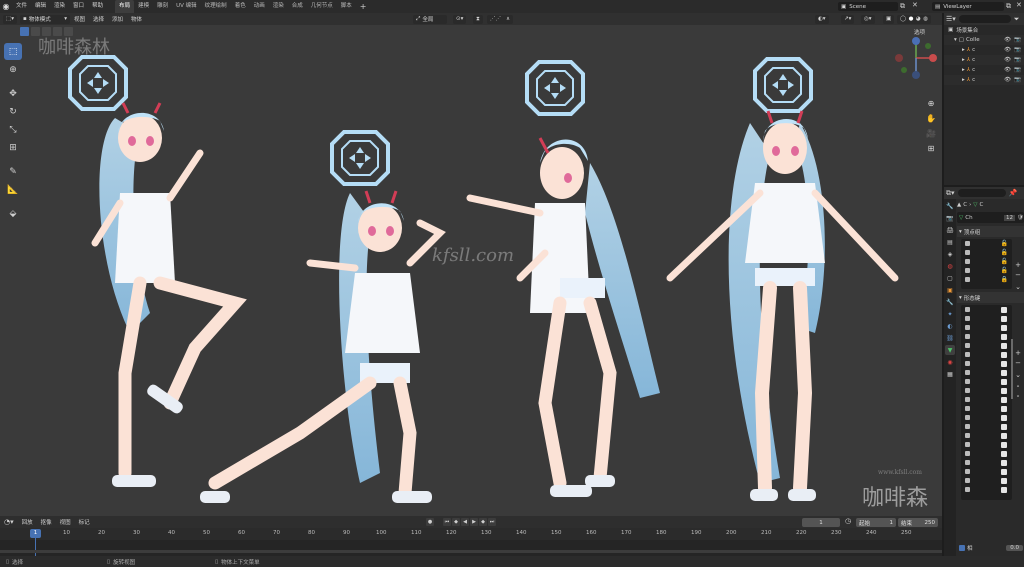 The width and height of the screenshot is (1024, 567). Describe the element at coordinates (986, 279) in the screenshot. I see `list-item: 🔒` at that location.